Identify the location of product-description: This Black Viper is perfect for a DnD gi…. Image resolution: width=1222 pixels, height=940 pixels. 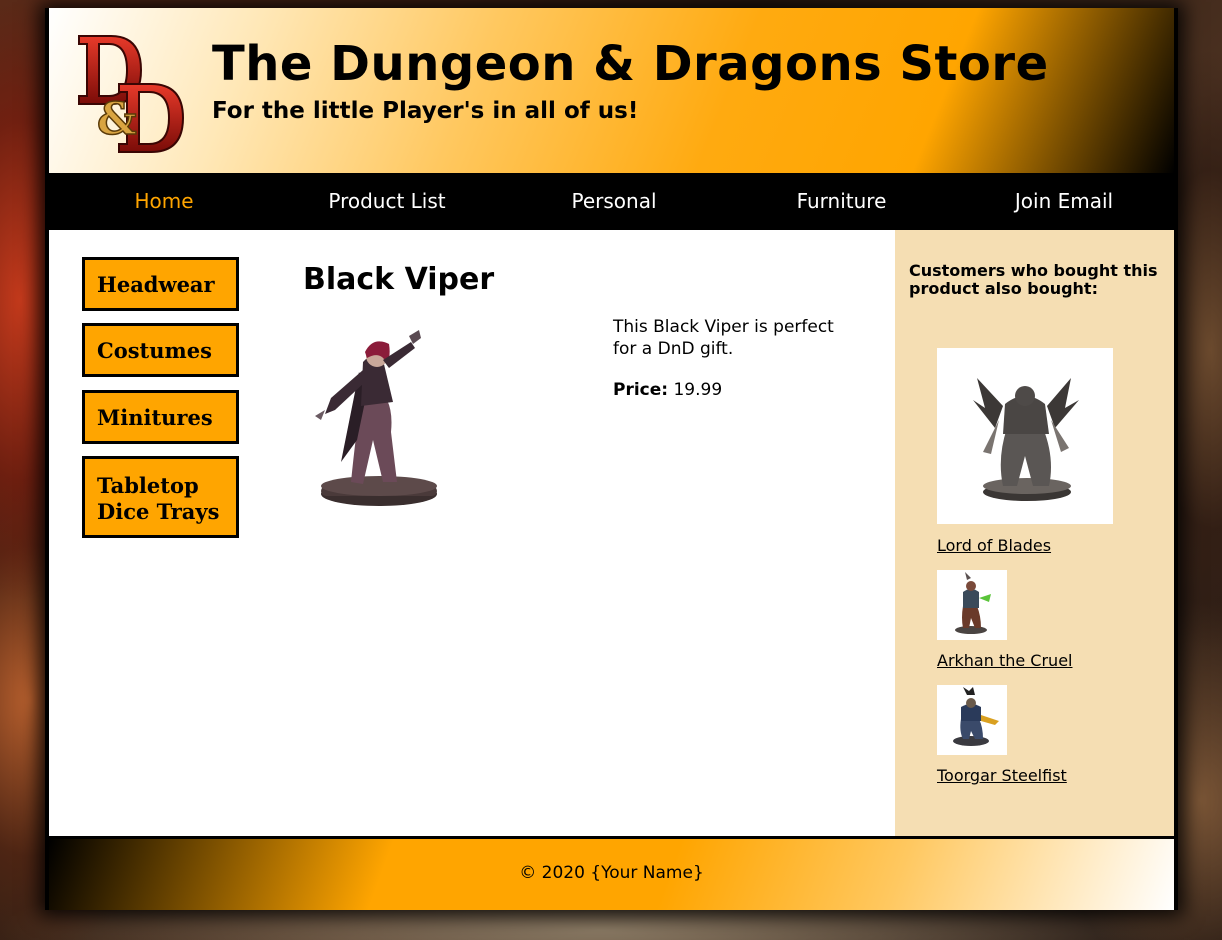
(723, 338).